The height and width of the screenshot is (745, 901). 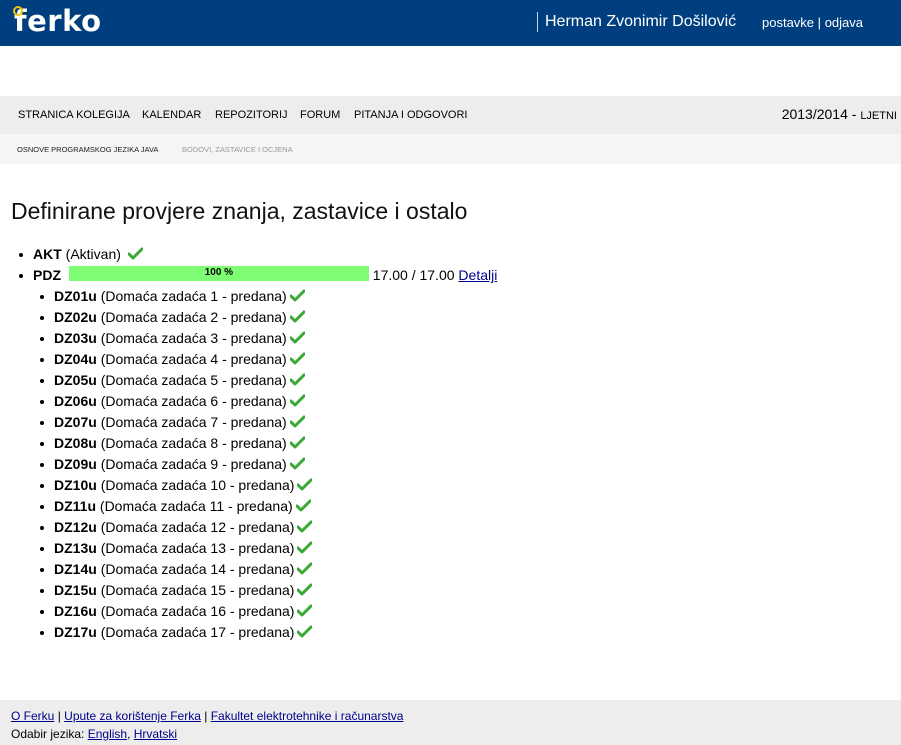 What do you see at coordinates (75, 632) in the screenshot?
I see `homework-code: DZ17u` at bounding box center [75, 632].